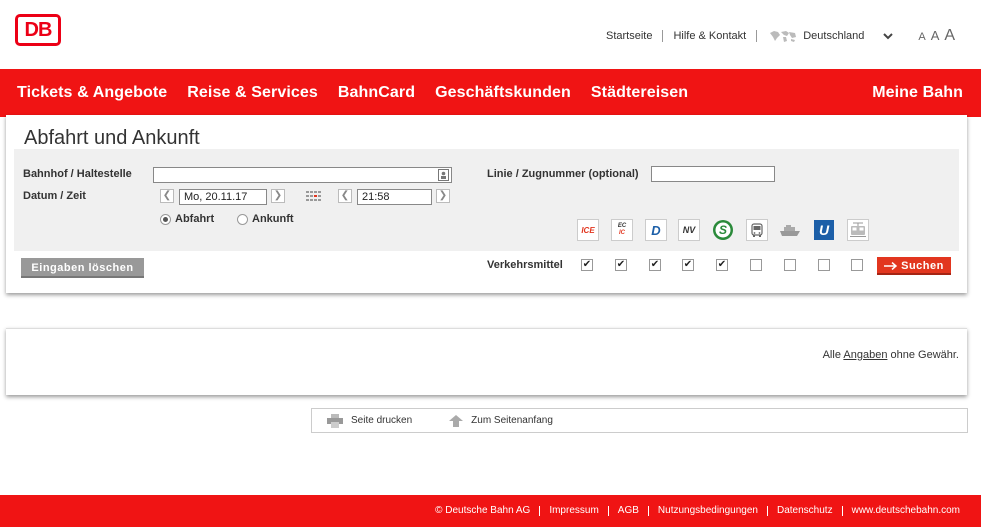 The height and width of the screenshot is (527, 981). I want to click on font-size-medium: A, so click(935, 35).